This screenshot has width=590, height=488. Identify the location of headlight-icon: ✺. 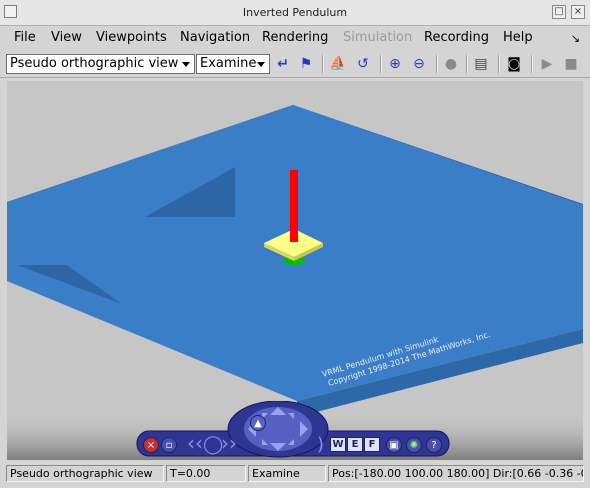
(414, 445).